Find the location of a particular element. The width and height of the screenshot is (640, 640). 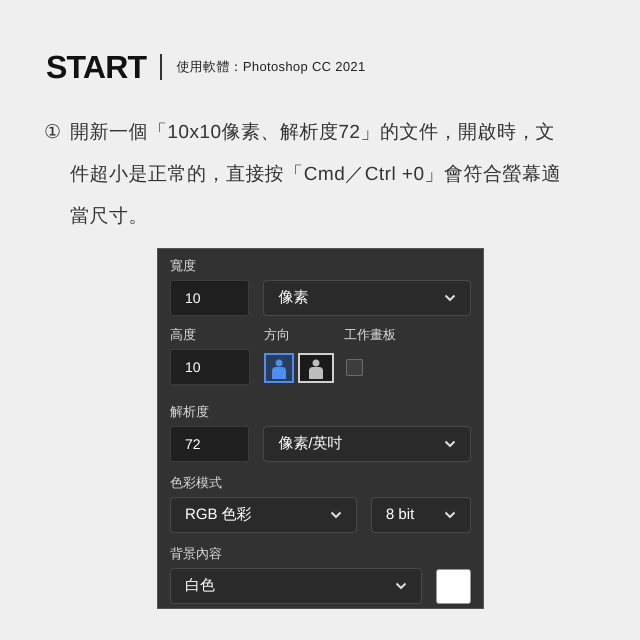

page-title: START is located at coordinates (96, 67).